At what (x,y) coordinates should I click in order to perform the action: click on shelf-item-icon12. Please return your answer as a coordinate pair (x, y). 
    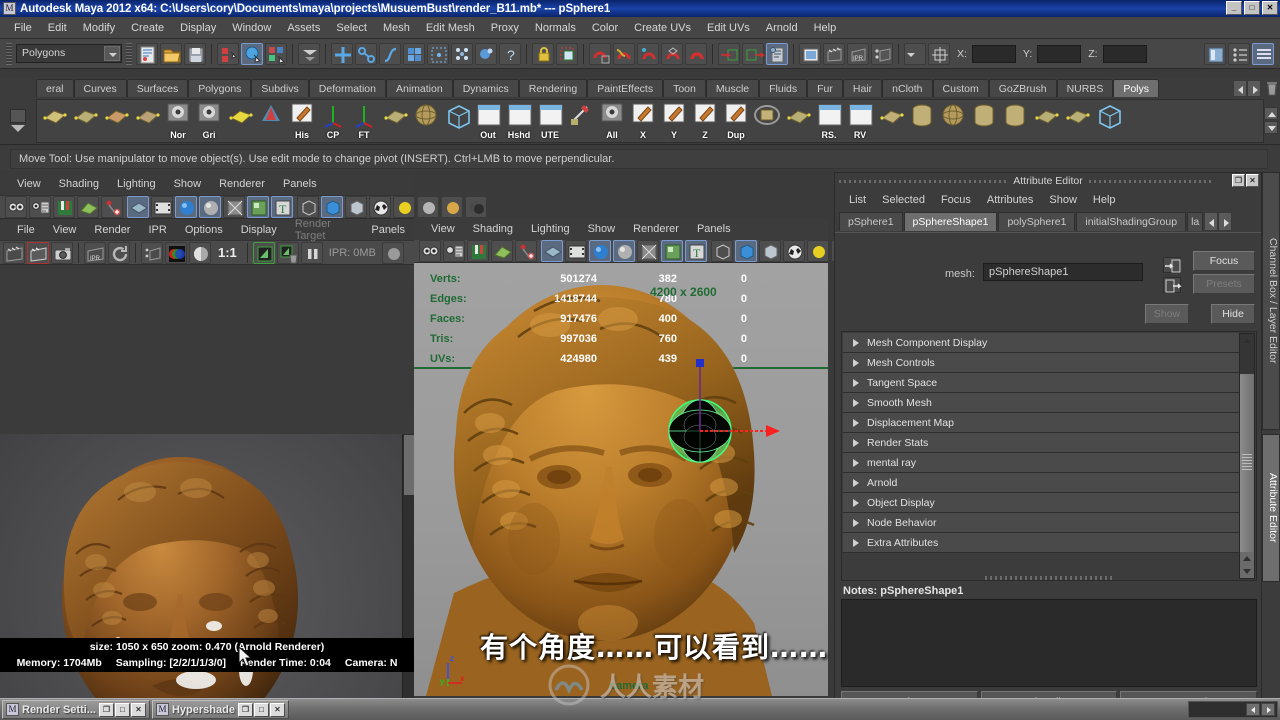
    Looking at the image, I should click on (426, 121).